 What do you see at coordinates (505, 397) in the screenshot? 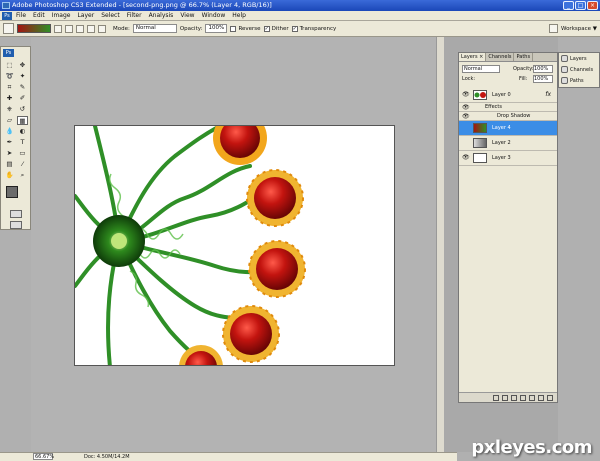
I see `add-style-icon` at bounding box center [505, 397].